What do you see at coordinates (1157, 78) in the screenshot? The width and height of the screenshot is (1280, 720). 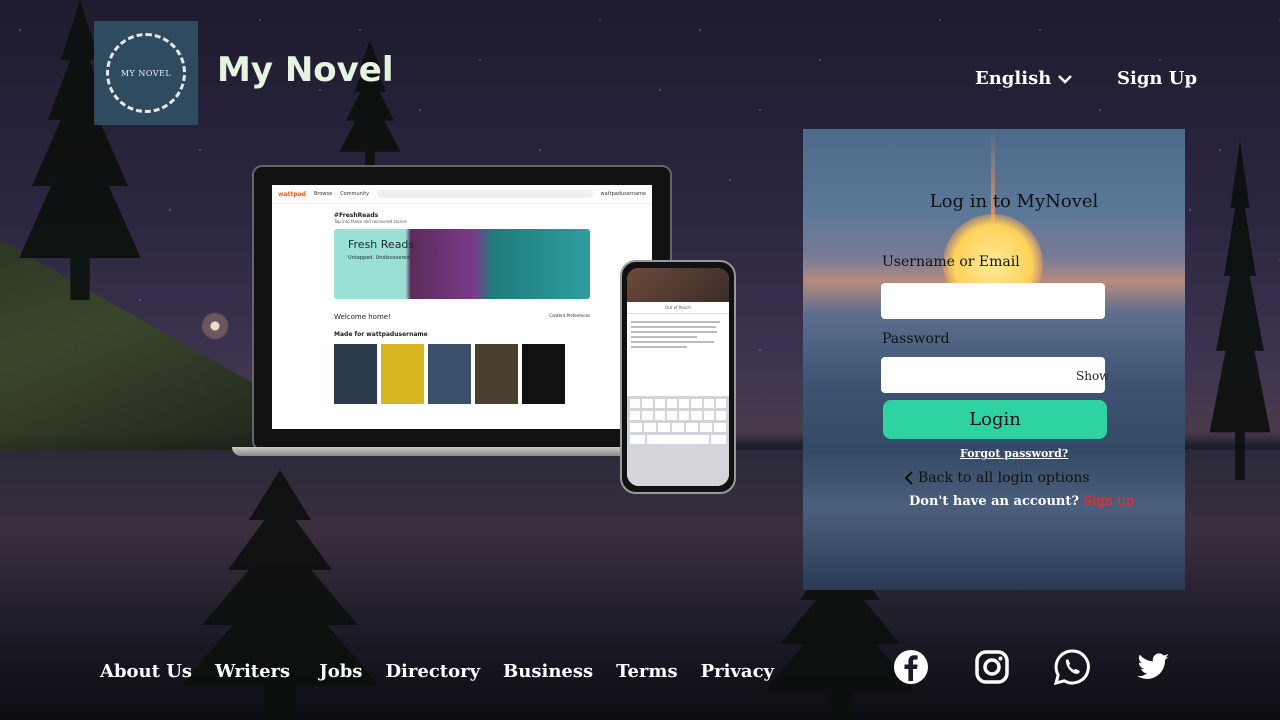 I see `signup-link-header: Sign Up` at bounding box center [1157, 78].